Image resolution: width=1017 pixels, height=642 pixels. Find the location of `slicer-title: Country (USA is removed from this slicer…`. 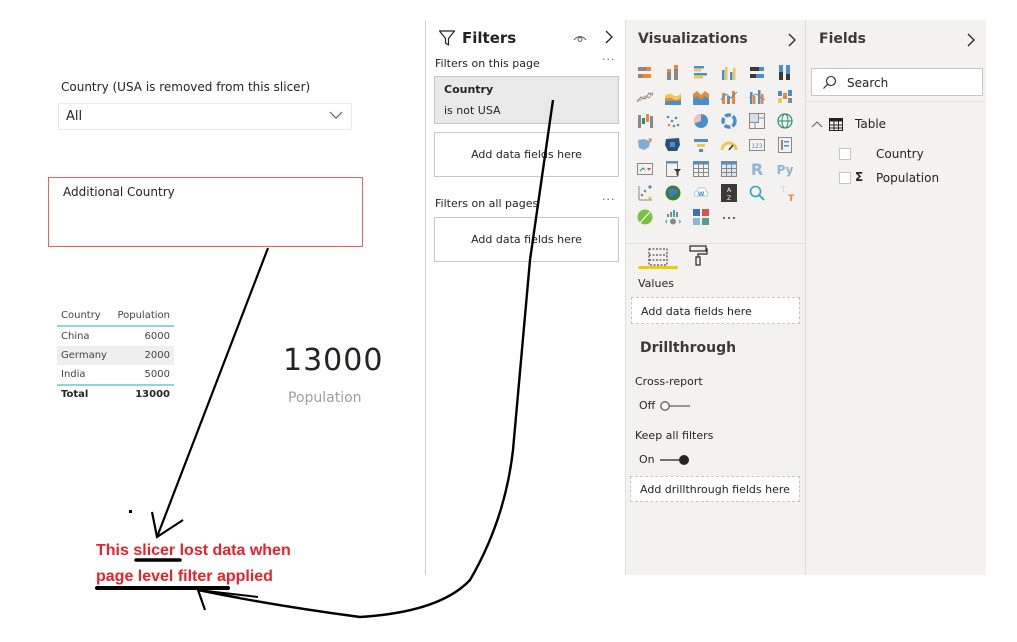

slicer-title: Country (USA is removed from this slicer… is located at coordinates (186, 87).